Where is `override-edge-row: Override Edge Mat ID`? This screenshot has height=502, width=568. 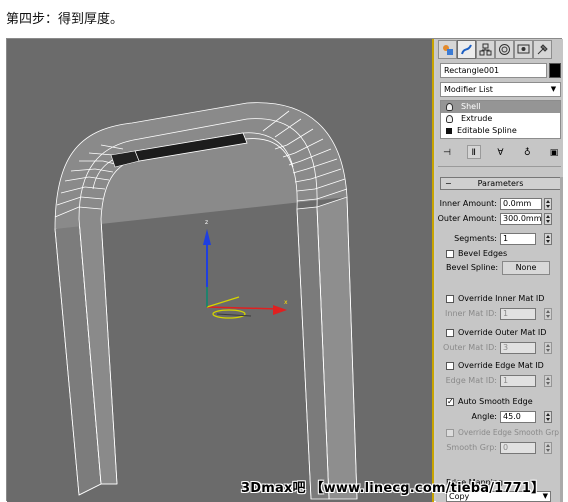
override-edge-row: Override Edge Mat ID is located at coordinates (499, 366).